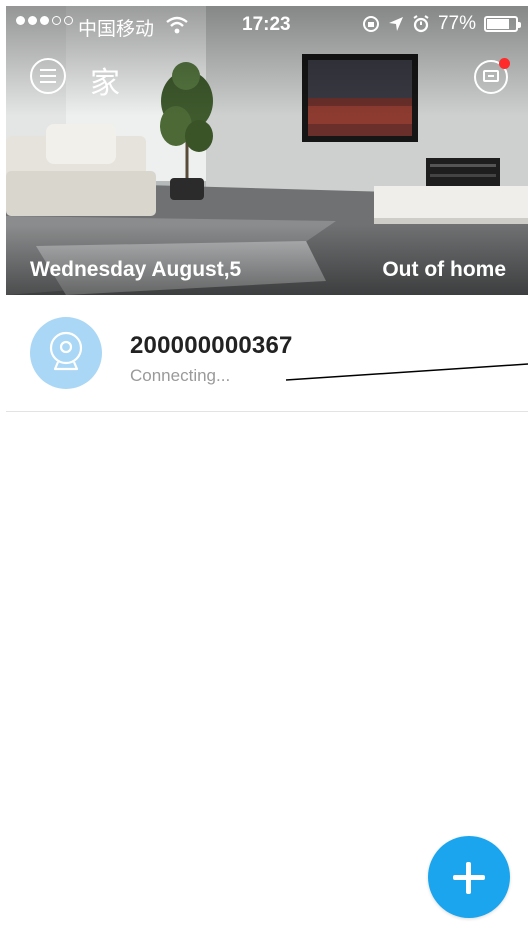 The image size is (528, 933). I want to click on battery-icon, so click(502, 24).